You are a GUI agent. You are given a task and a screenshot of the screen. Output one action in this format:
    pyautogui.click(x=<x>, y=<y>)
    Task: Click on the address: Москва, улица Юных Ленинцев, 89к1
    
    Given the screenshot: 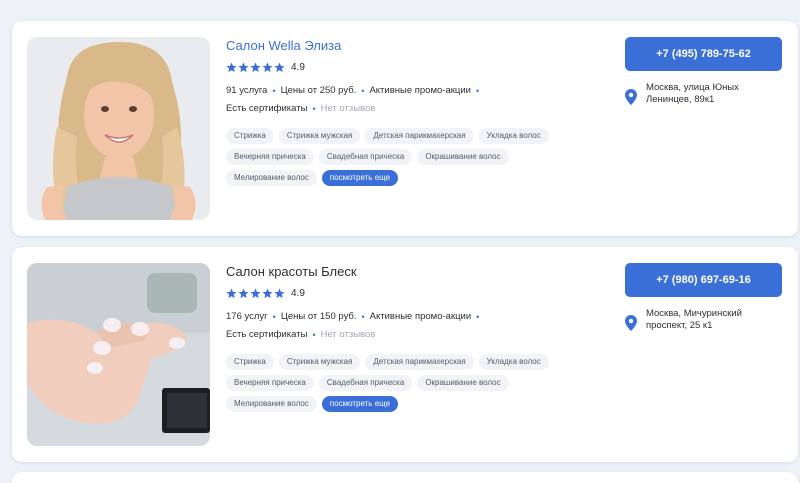 What is the action you would take?
    pyautogui.click(x=705, y=94)
    